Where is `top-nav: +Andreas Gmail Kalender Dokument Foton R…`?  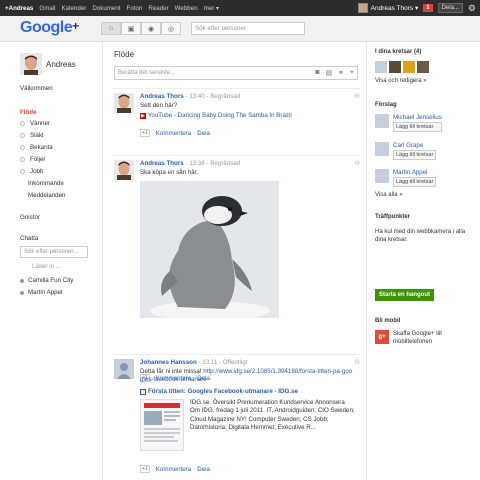 top-nav: +Andreas Gmail Kalender Dokument Foton R… is located at coordinates (112, 8).